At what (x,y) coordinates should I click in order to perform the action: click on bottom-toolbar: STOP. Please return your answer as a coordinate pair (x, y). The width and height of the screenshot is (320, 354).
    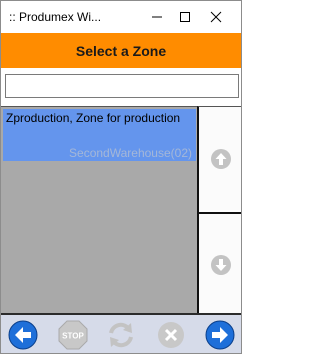
    Looking at the image, I should click on (121, 333).